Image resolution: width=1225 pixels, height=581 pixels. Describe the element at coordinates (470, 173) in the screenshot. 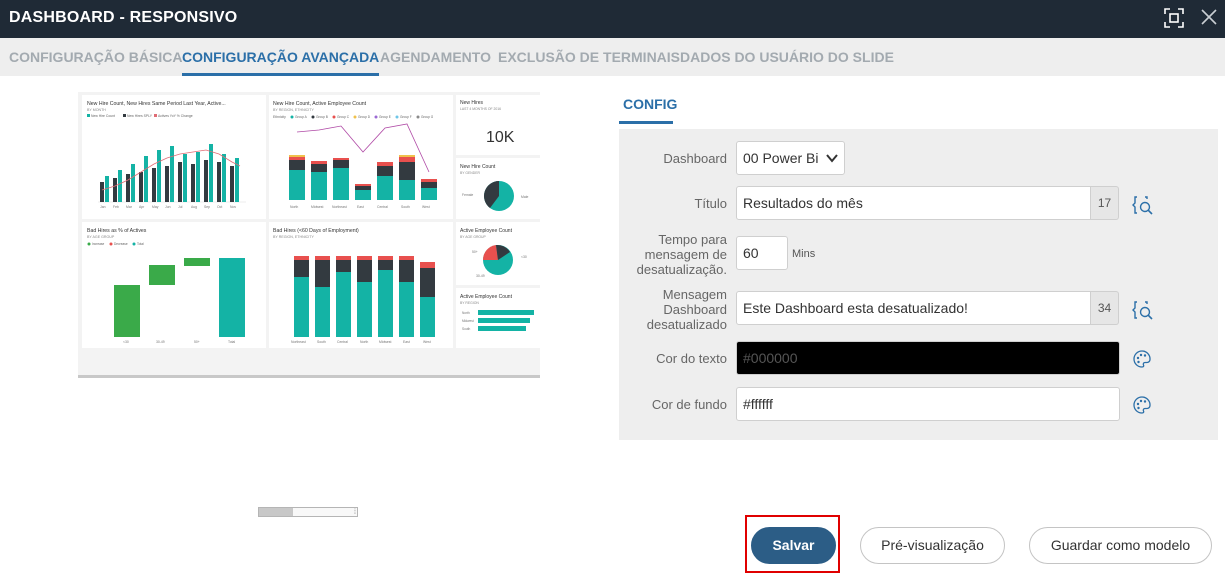

I see `preview-pie1-subtitle: BY GENDER` at that location.